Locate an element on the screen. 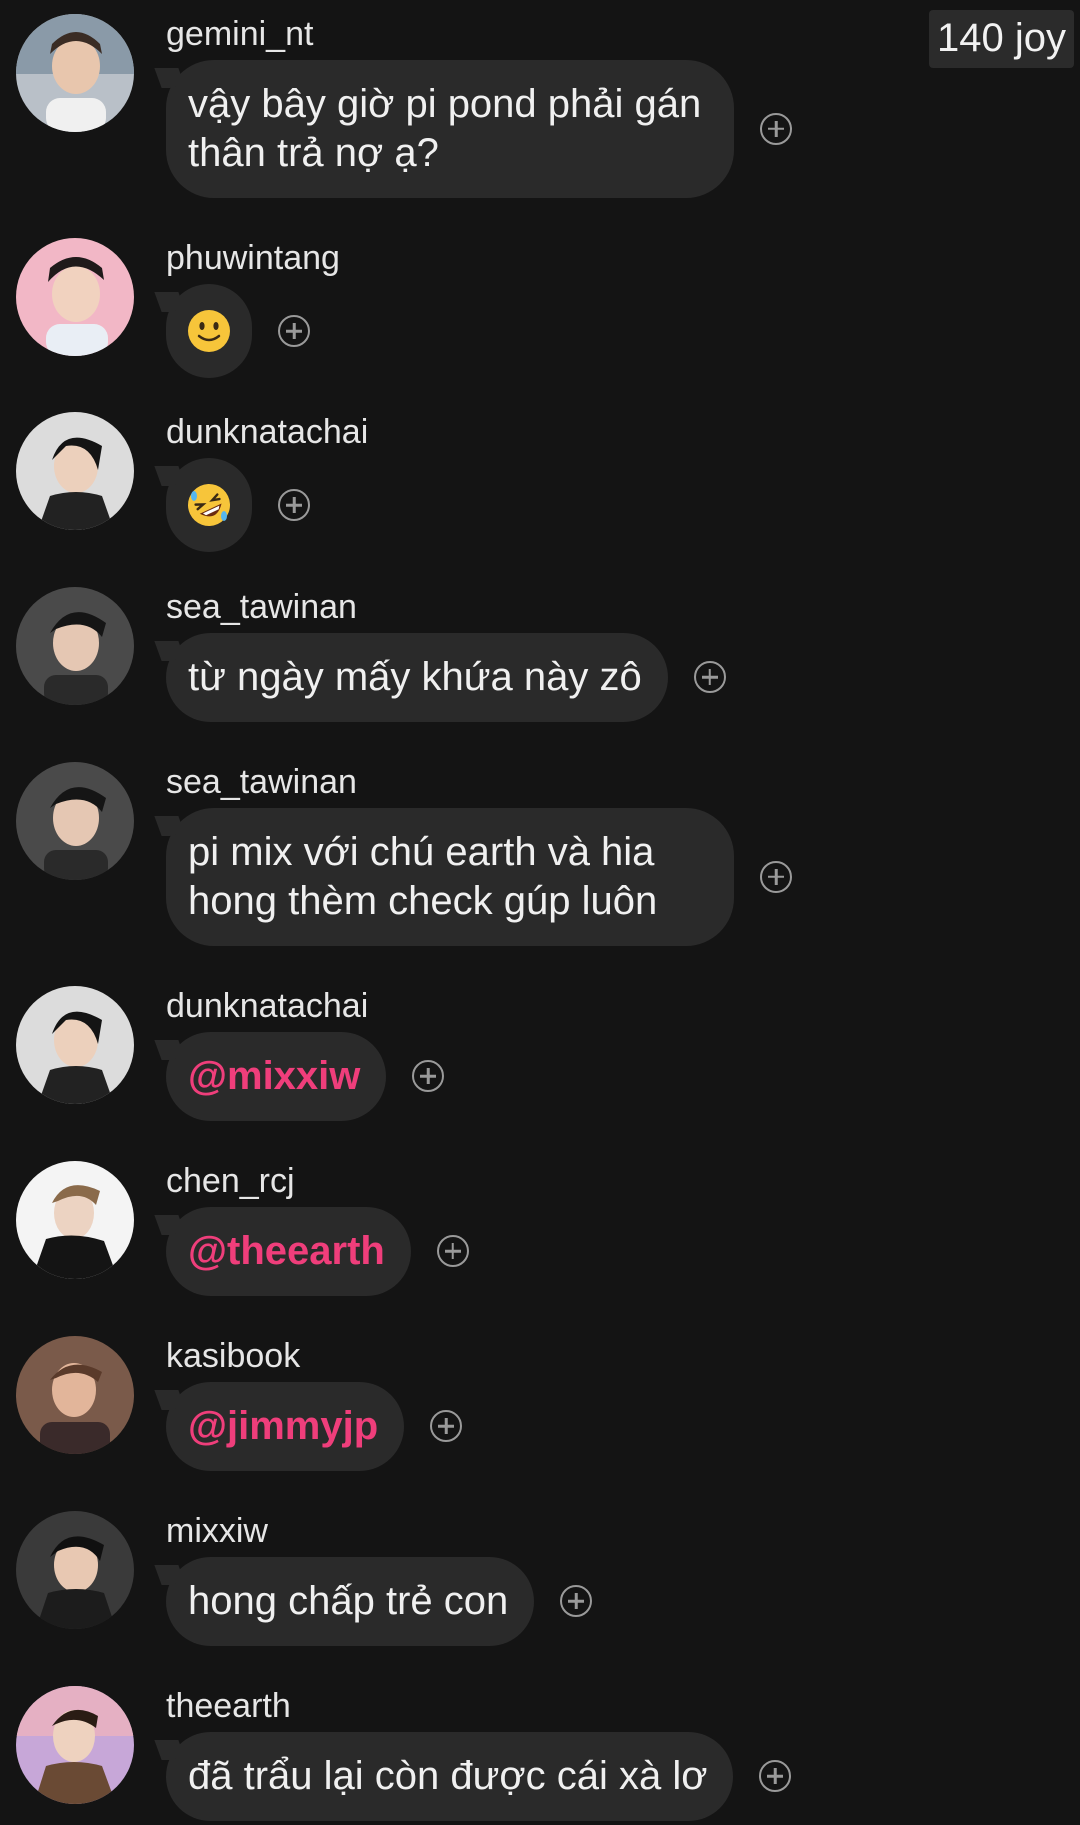 The height and width of the screenshot is (1825, 1080). message-row: hong chấp trẻ con is located at coordinates (379, 1601).